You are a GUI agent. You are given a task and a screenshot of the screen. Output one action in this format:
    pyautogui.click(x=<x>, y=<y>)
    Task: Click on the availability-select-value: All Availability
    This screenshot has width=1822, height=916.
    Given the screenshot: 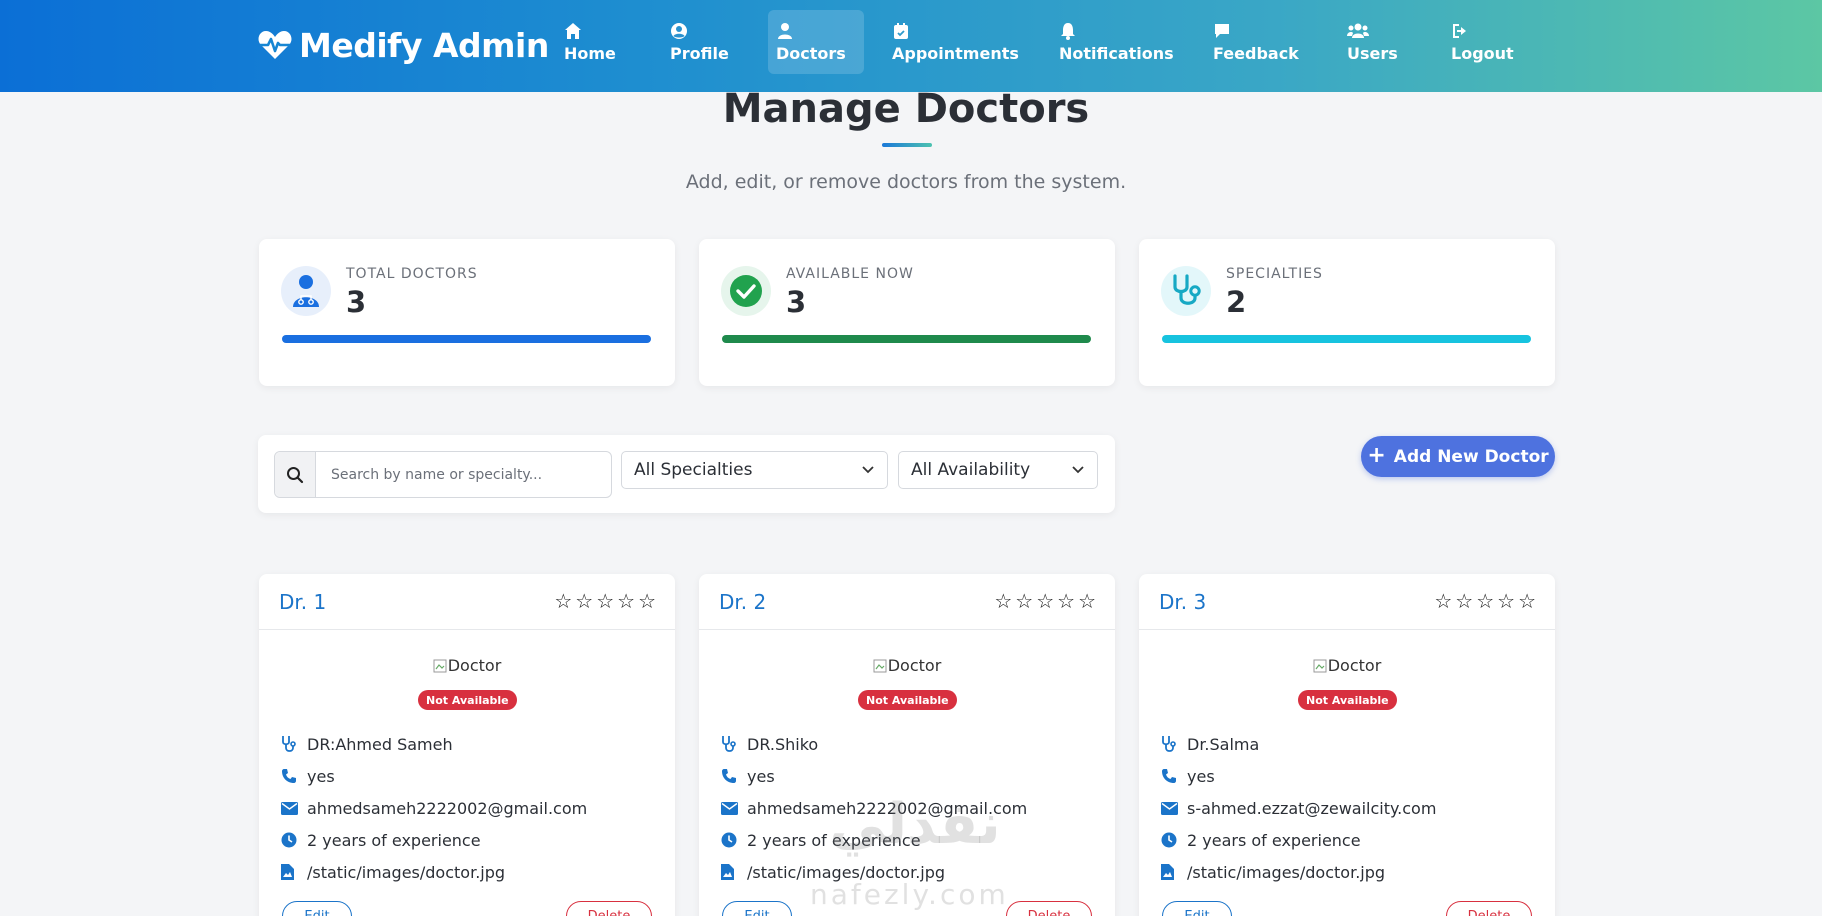 What is the action you would take?
    pyautogui.click(x=971, y=470)
    